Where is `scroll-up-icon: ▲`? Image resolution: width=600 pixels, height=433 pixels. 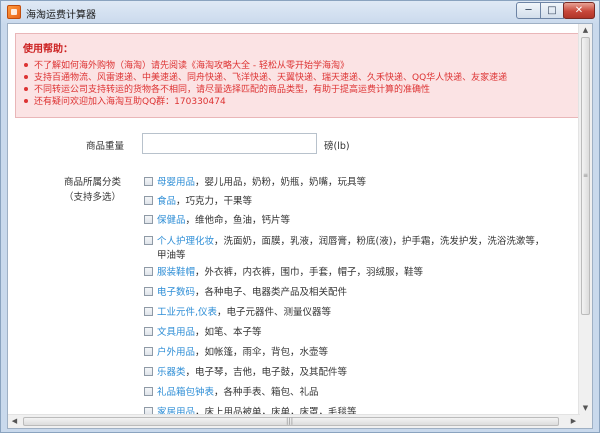 scroll-up-icon: ▲ is located at coordinates (585, 30).